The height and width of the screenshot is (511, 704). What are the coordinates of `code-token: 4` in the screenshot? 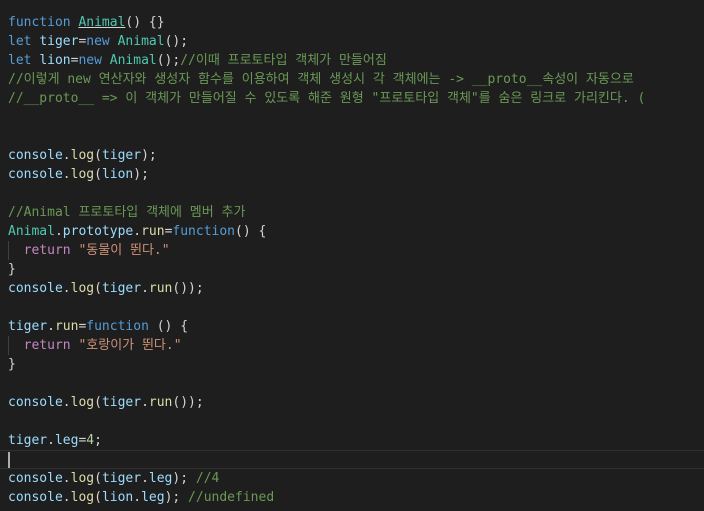 It's located at (90, 440).